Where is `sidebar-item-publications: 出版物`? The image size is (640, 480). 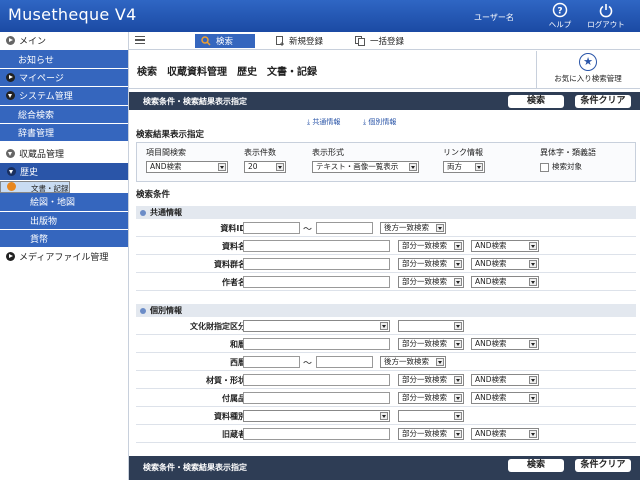
sidebar-item-publications: 出版物 is located at coordinates (64, 220).